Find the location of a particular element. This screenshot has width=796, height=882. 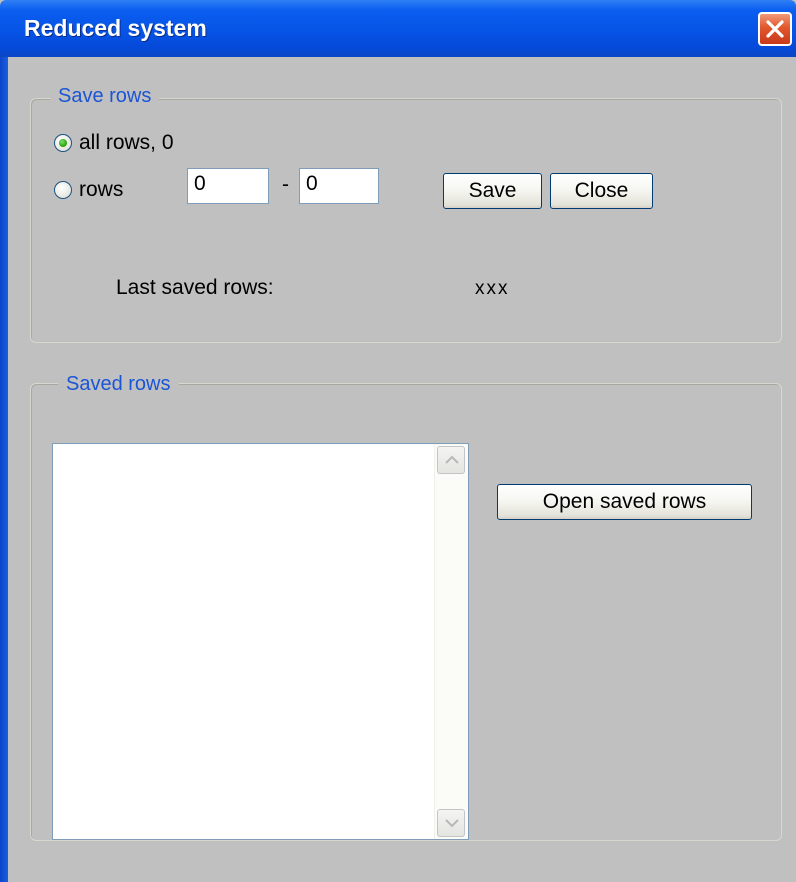

rows-range-option: rows is located at coordinates (88, 190).